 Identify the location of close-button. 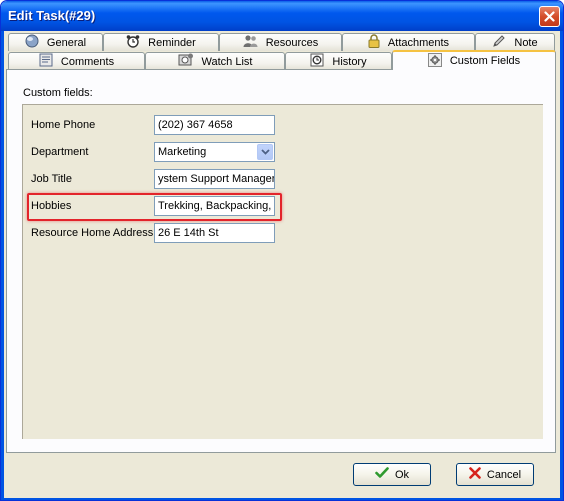
(549, 16).